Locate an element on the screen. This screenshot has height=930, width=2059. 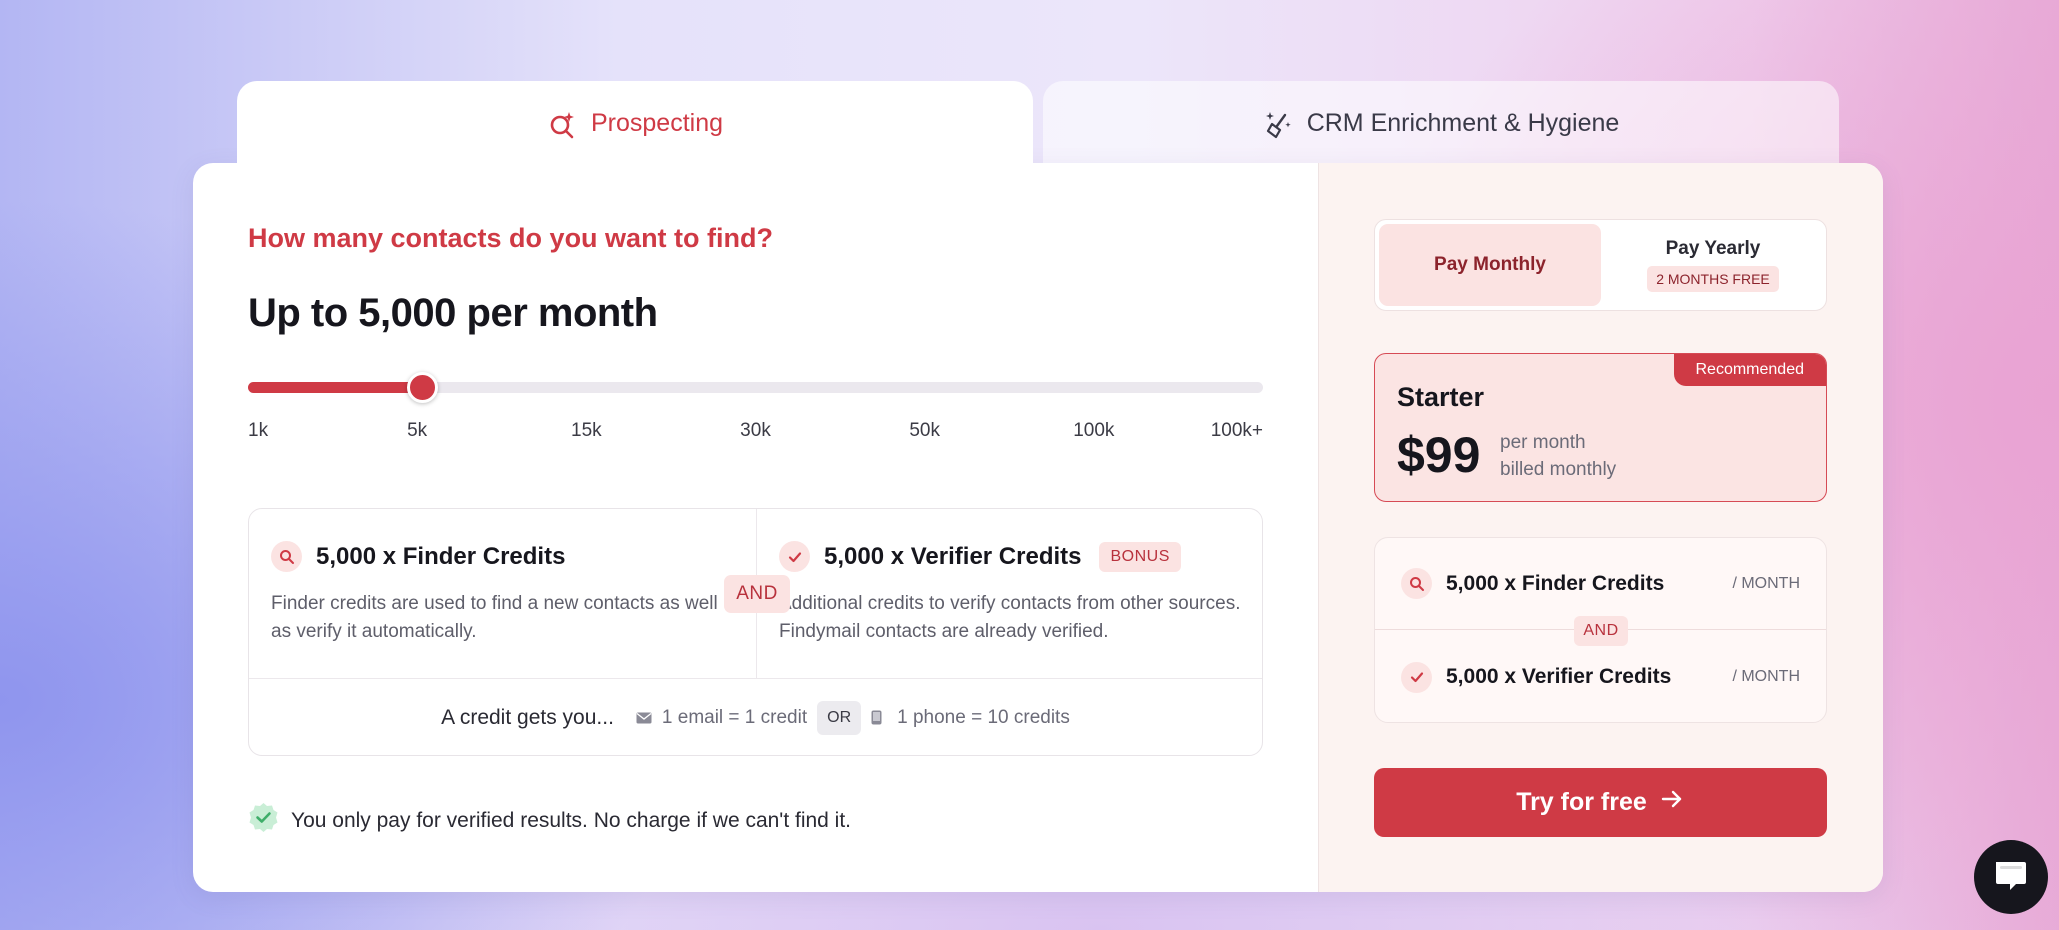
plan-price: $99 is located at coordinates (1439, 455).